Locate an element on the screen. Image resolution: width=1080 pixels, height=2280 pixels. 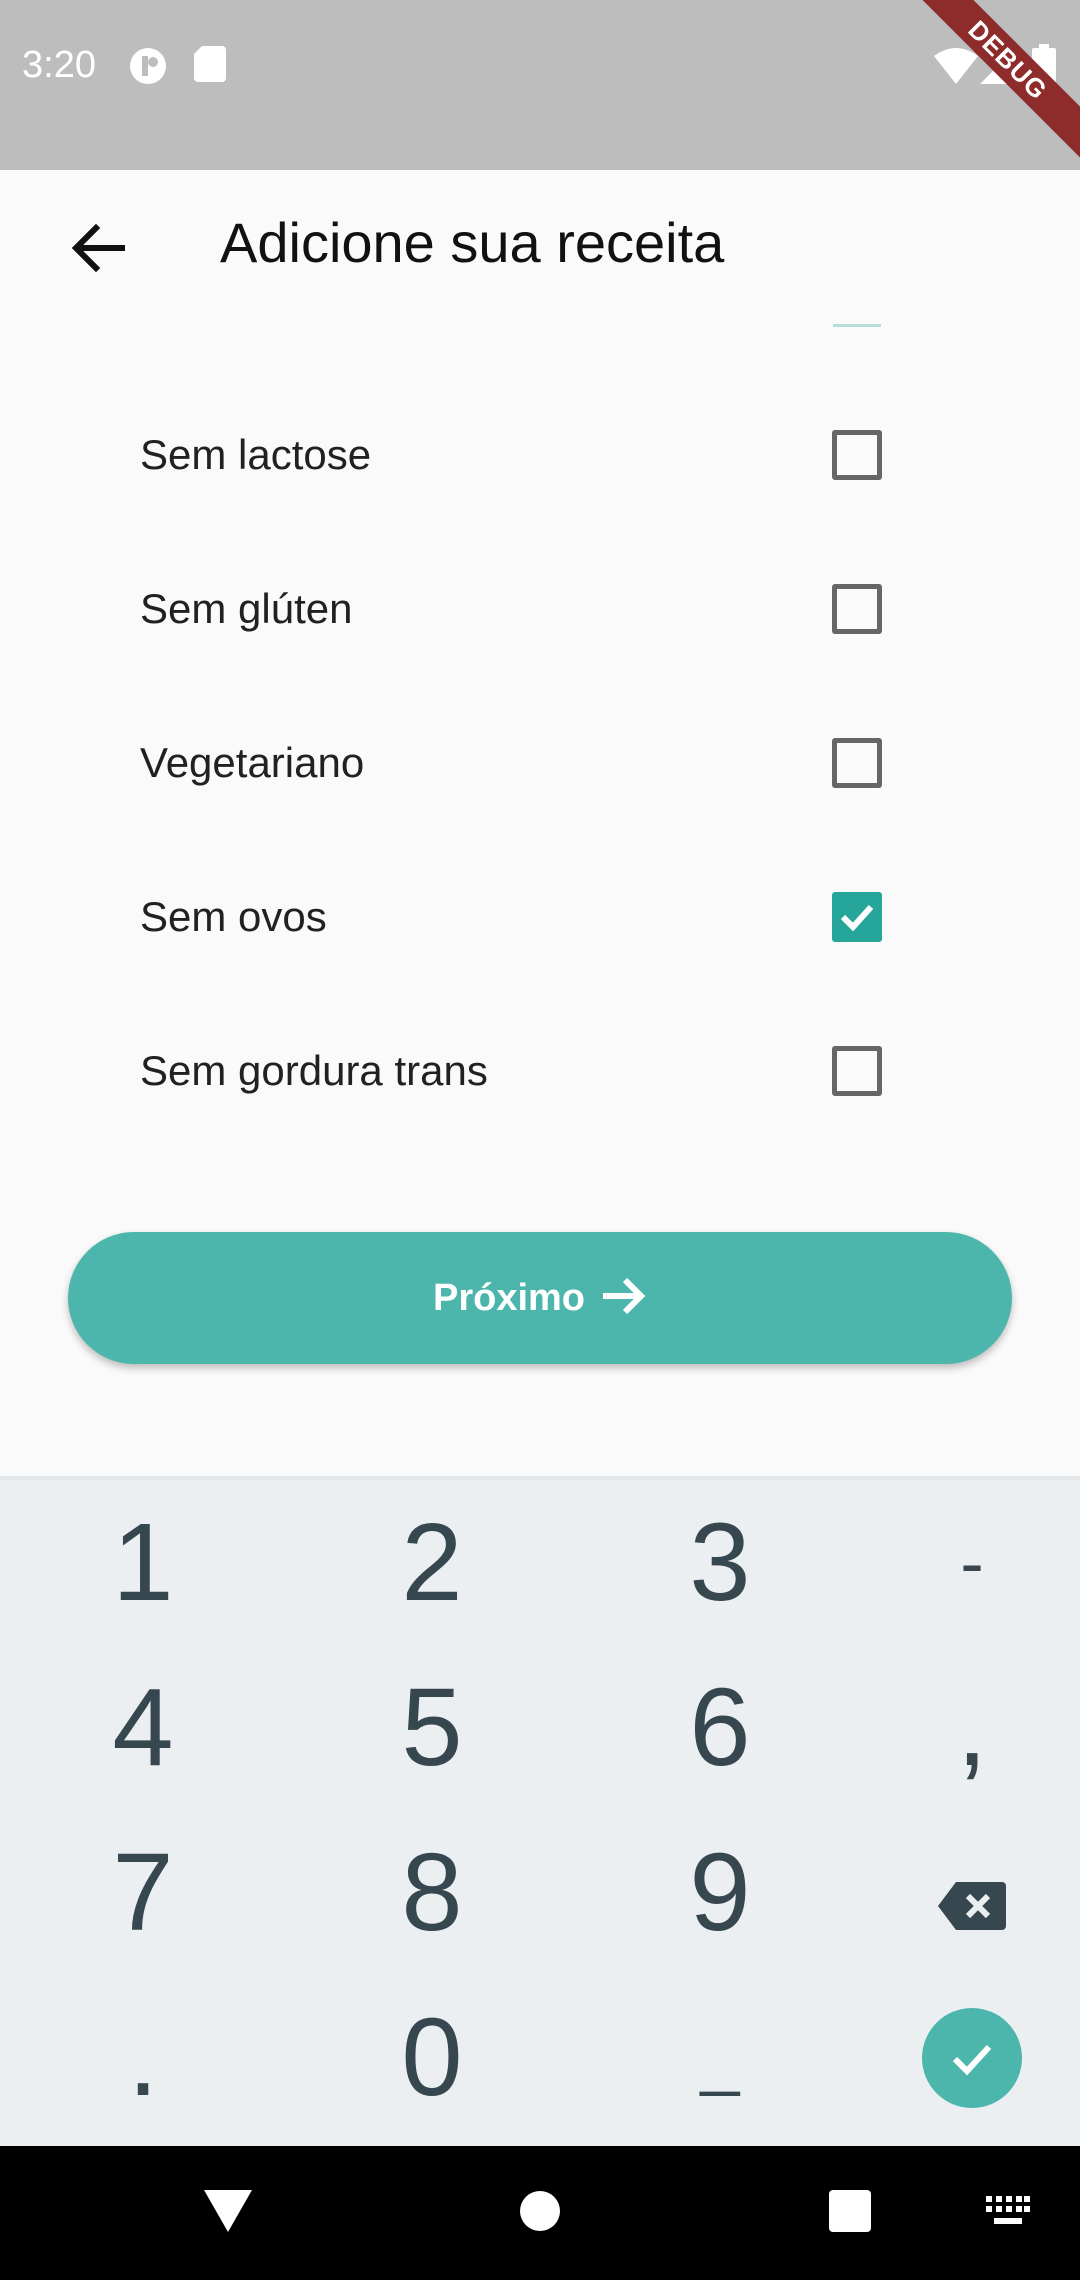
keyboard-icon is located at coordinates (1008, 2213).